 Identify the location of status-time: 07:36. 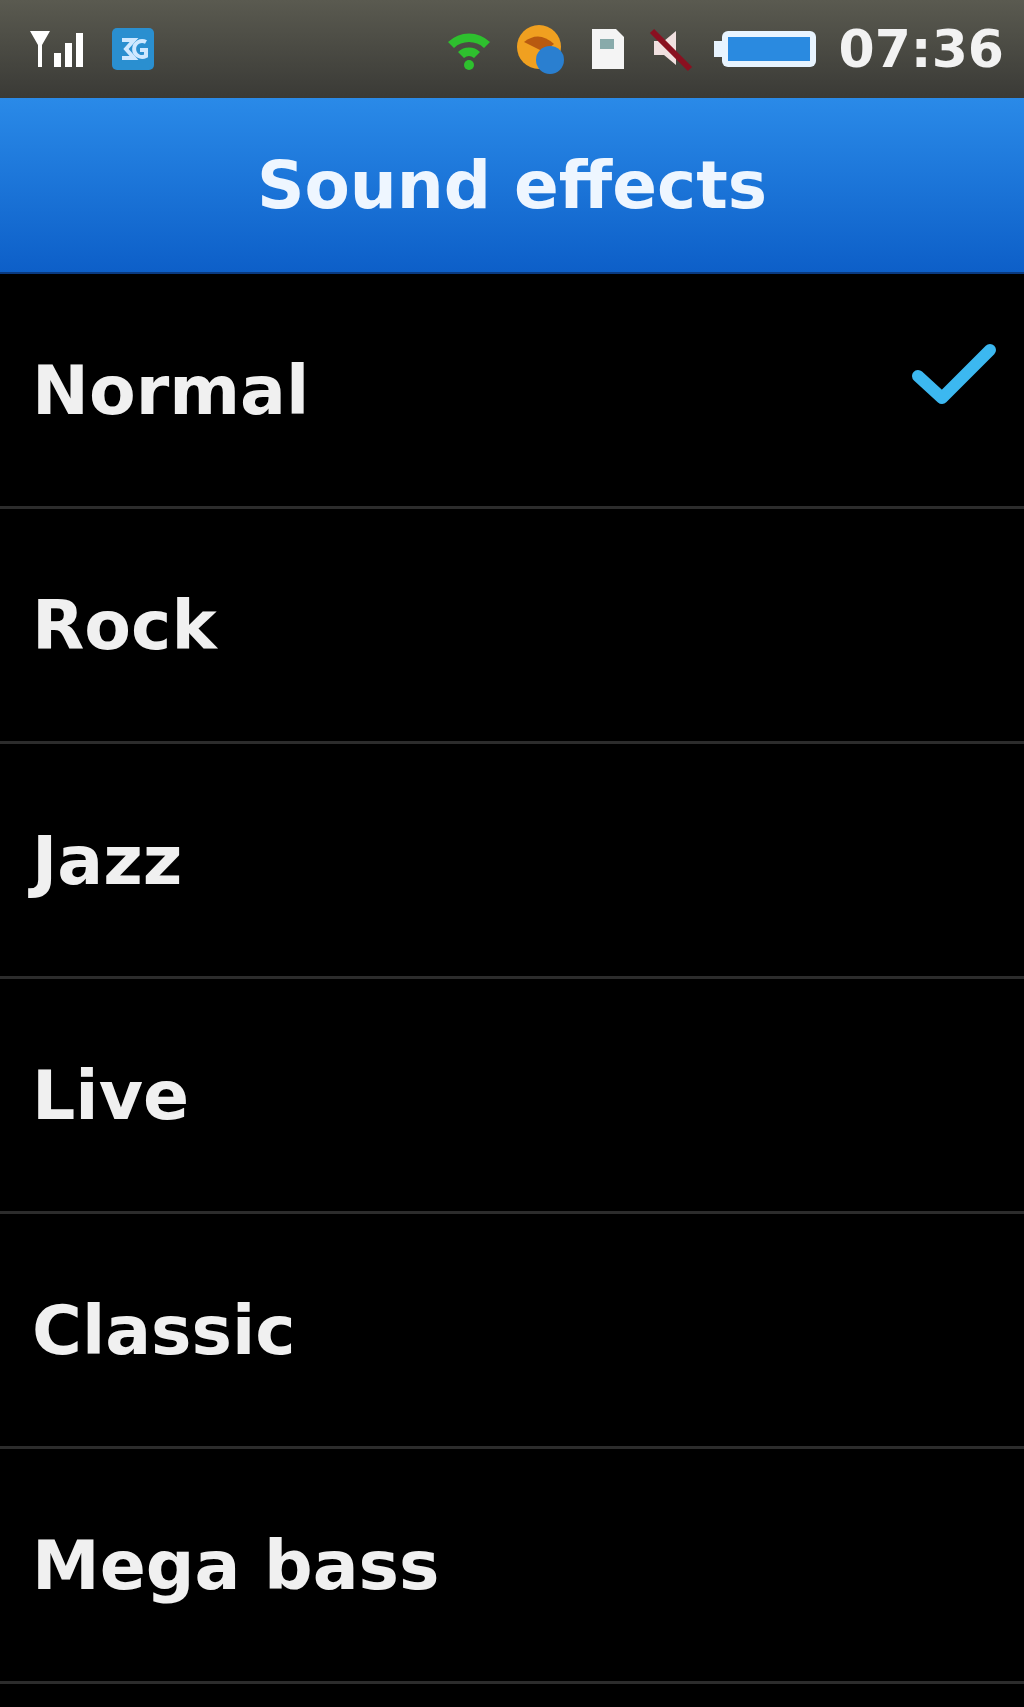
(921, 49).